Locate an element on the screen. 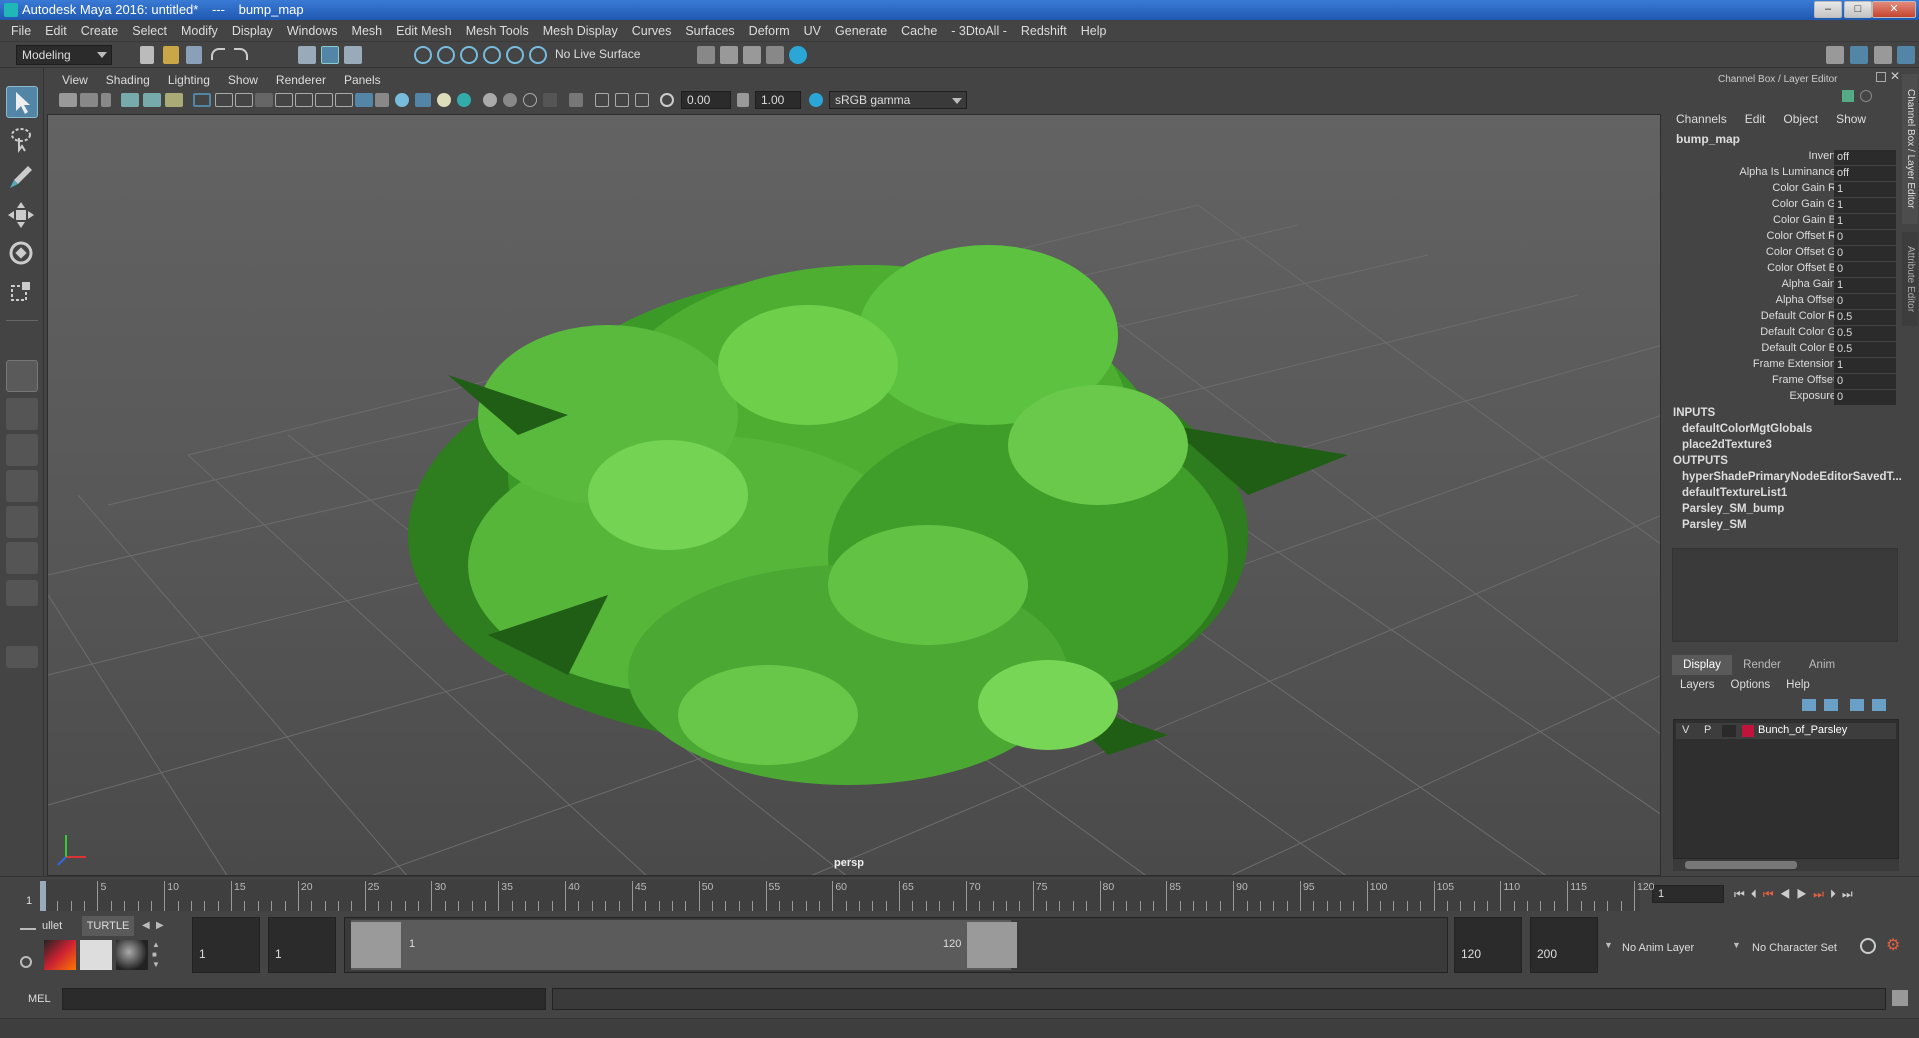 The width and height of the screenshot is (1919, 1038). menu-redshift: Redshift is located at coordinates (1044, 31).